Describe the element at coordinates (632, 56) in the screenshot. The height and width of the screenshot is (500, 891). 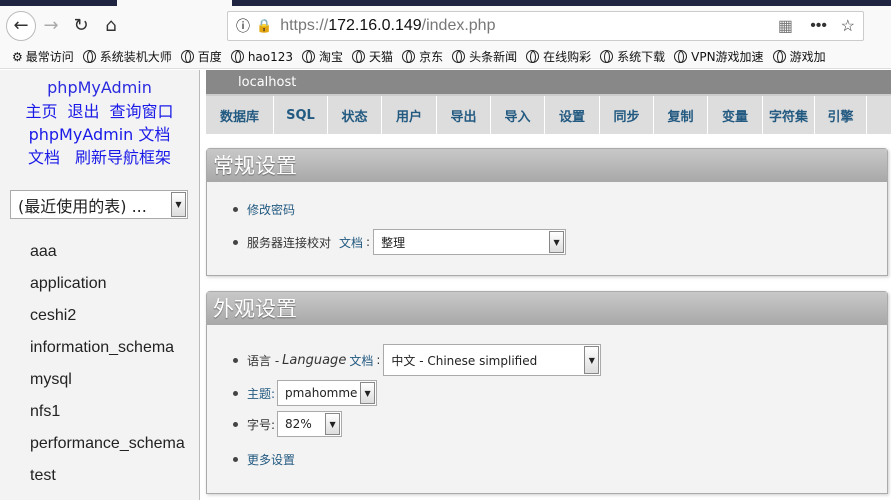
I see `bookmark-item: 系统下载` at that location.